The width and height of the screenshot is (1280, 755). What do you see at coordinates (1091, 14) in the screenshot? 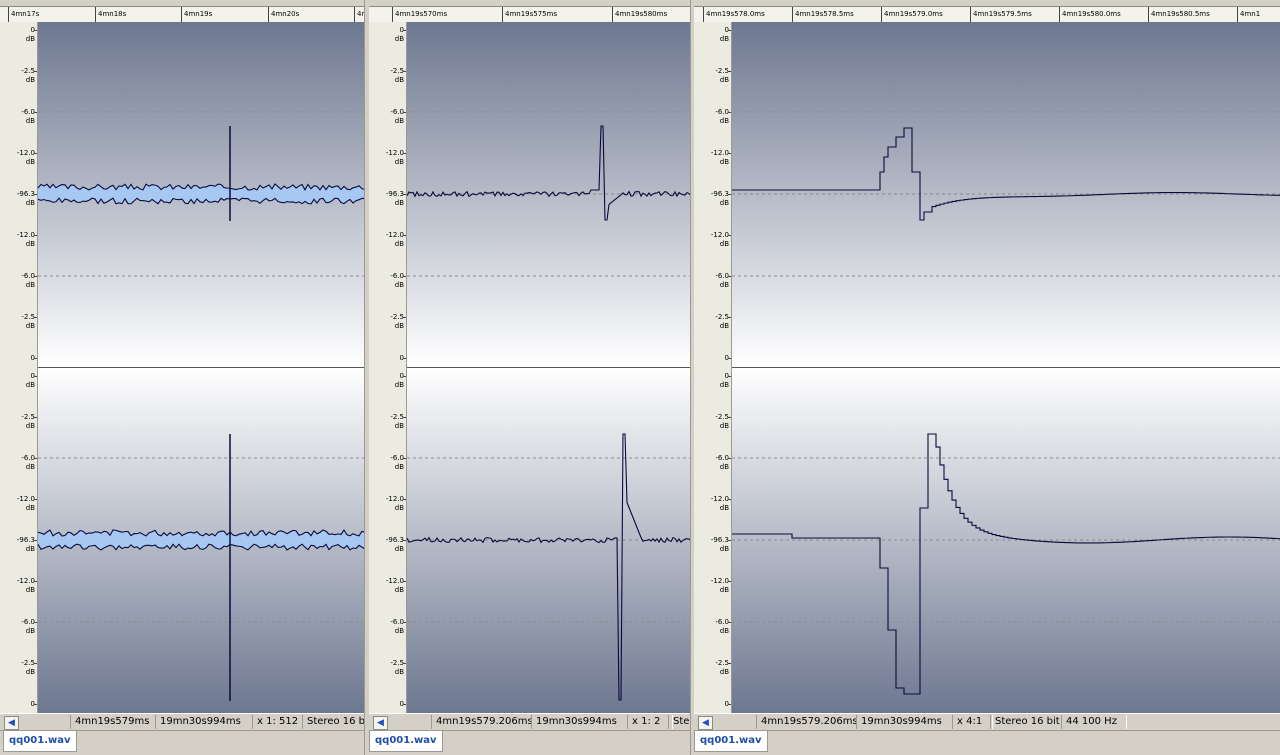
I see `ruler-label: 4mn19s580.0ms` at bounding box center [1091, 14].